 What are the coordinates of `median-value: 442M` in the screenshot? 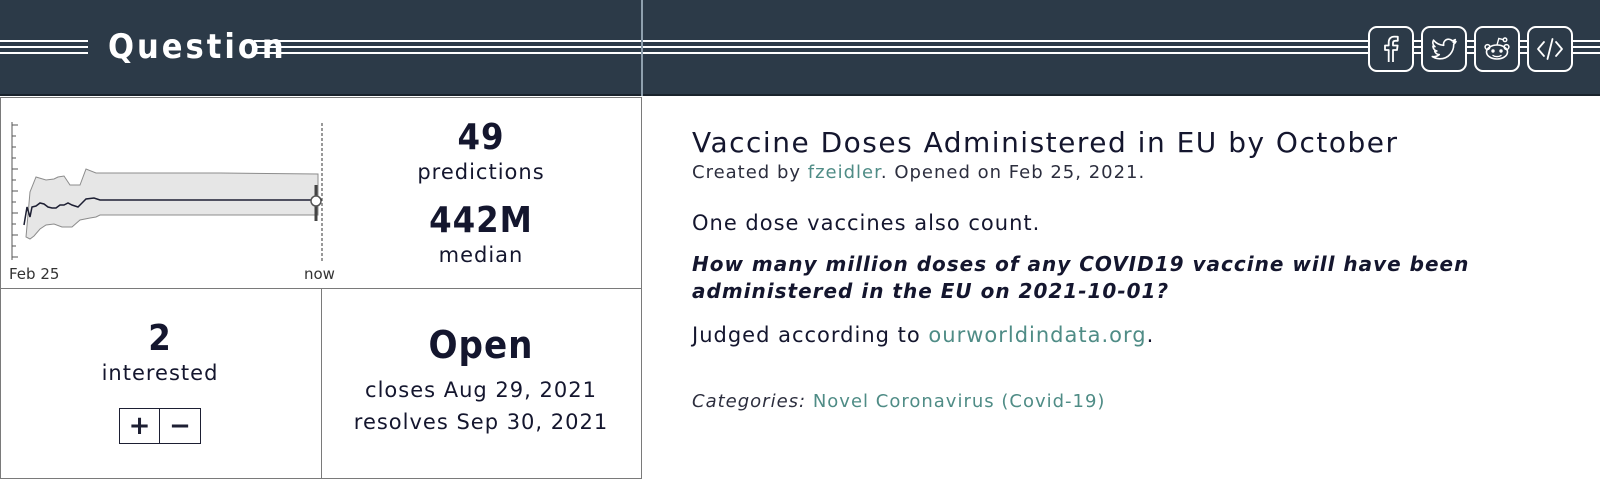 It's located at (481, 220).